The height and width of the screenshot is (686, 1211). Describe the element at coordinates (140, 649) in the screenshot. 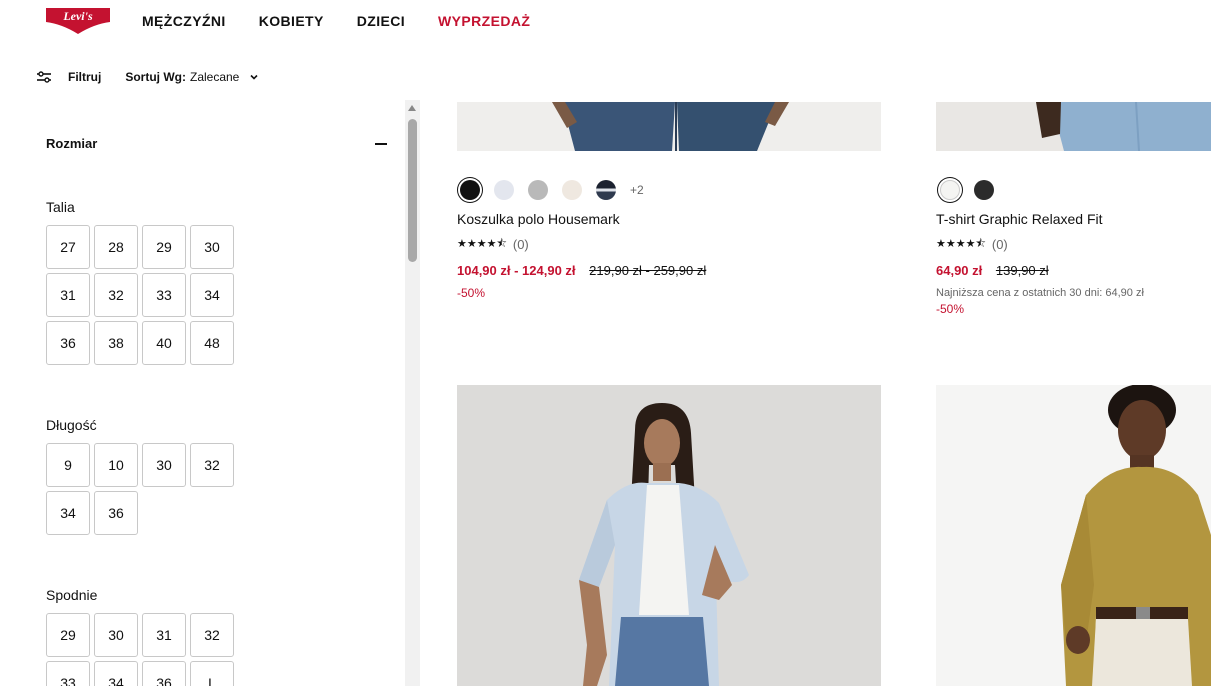

I see `pants-size-grid: 29 30 31 32 33 34 36 L` at that location.